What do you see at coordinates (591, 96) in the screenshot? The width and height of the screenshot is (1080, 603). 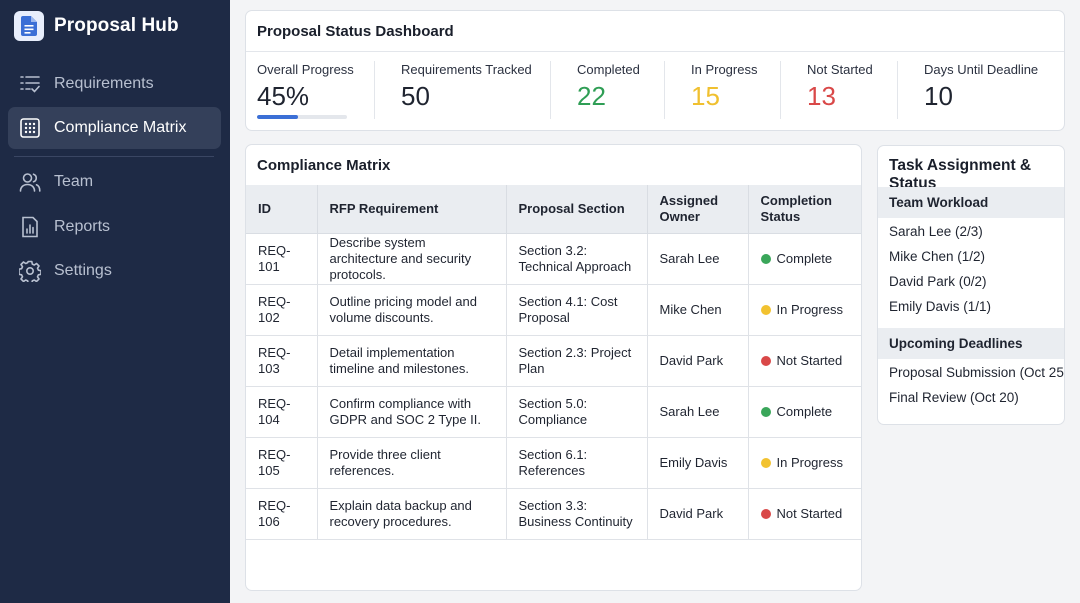 I see `stat-value: 22` at bounding box center [591, 96].